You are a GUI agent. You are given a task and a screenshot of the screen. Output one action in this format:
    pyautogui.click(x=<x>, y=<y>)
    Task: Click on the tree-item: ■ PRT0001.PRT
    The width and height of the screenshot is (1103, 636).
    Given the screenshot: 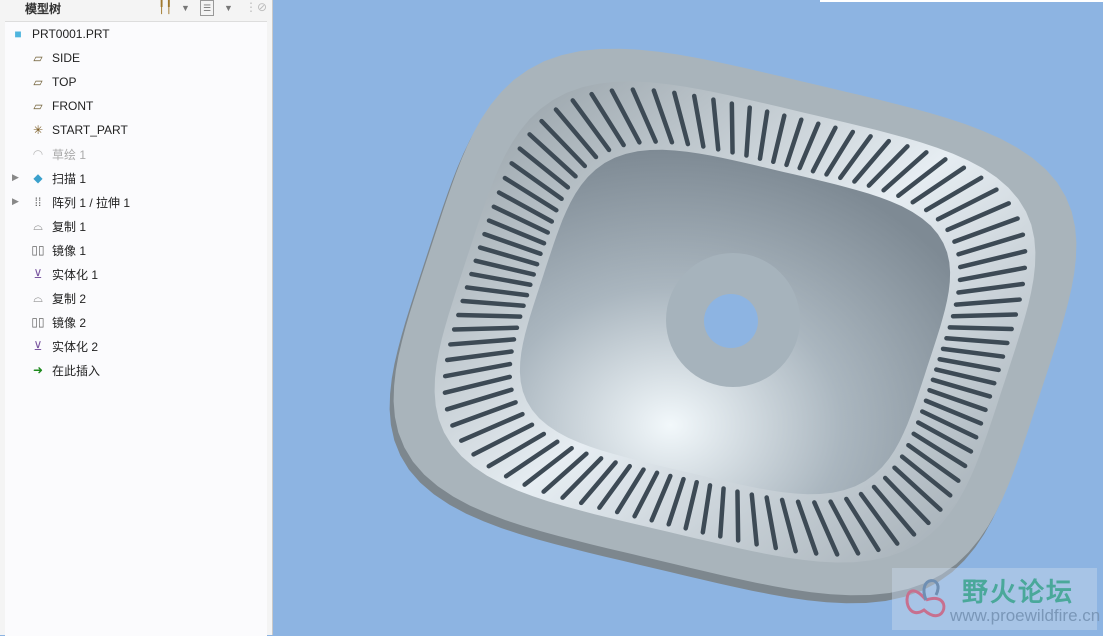 What is the action you would take?
    pyautogui.click(x=60, y=34)
    